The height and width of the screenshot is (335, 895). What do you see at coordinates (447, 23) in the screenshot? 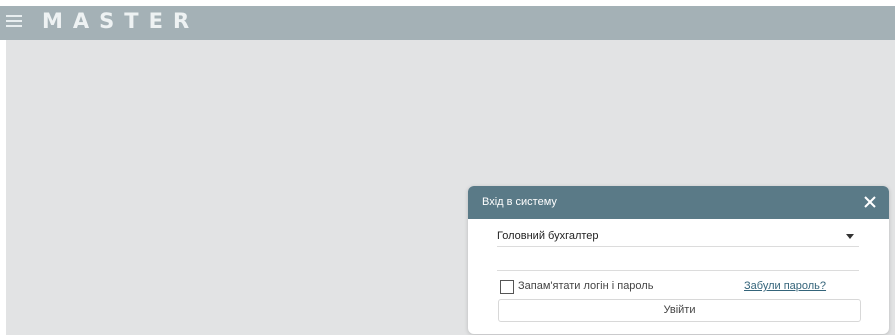
I see `app-header: MASTER` at bounding box center [447, 23].